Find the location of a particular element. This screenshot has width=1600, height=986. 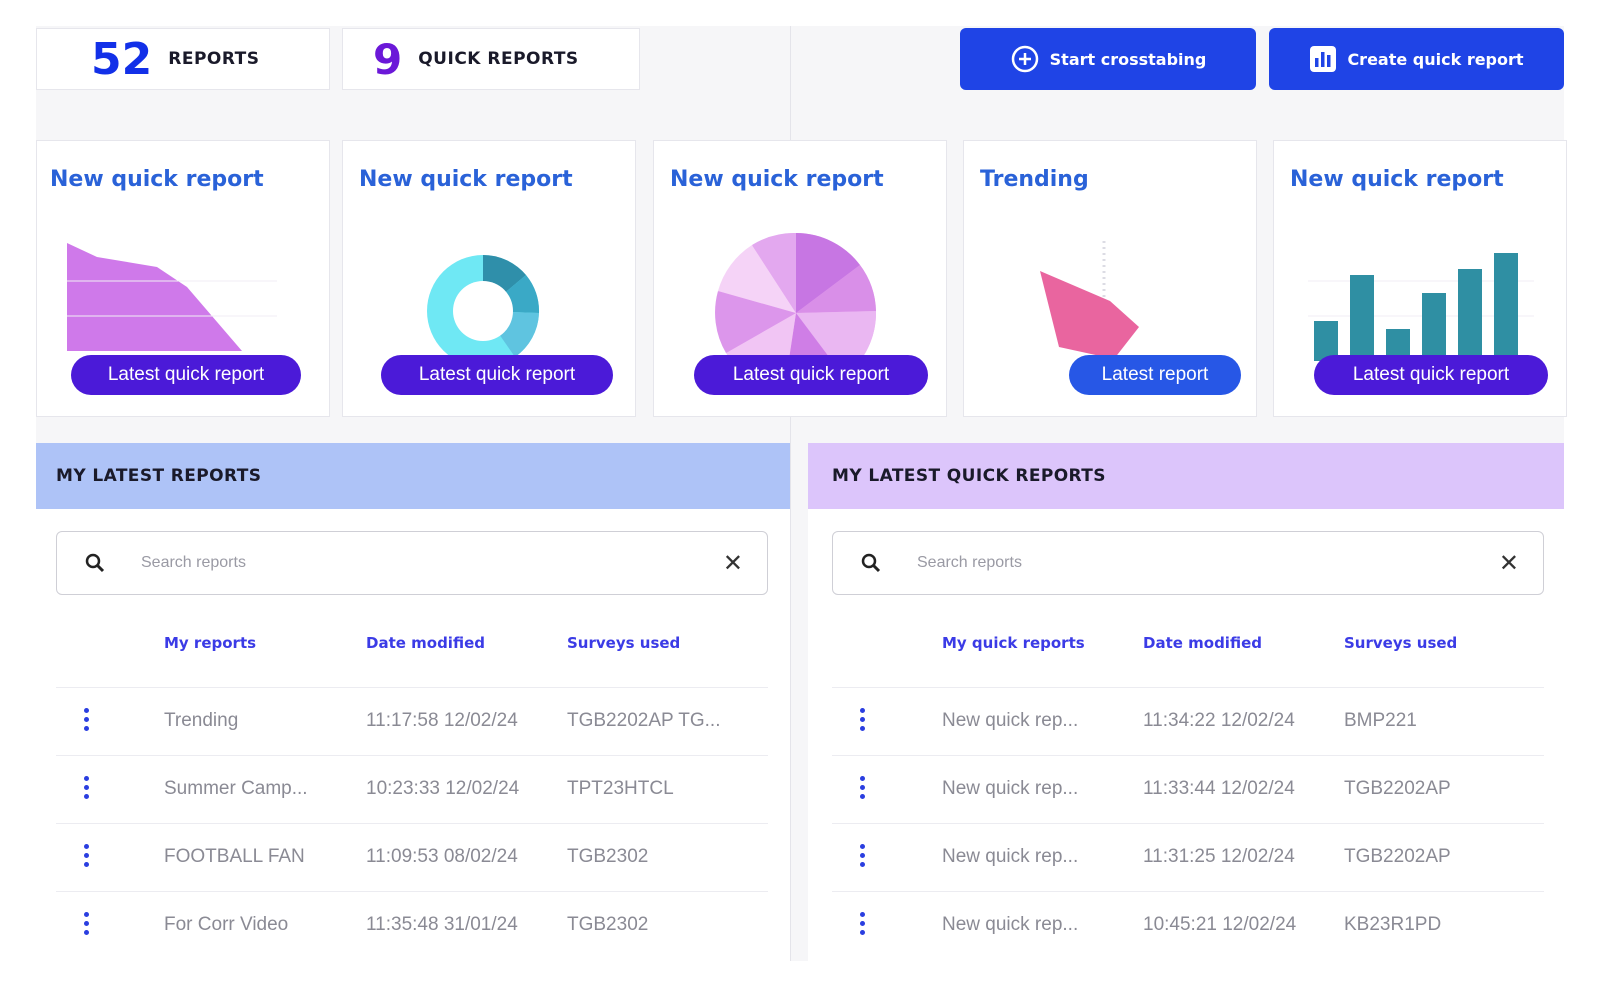

reports-count-label: REPORTS is located at coordinates (214, 59).